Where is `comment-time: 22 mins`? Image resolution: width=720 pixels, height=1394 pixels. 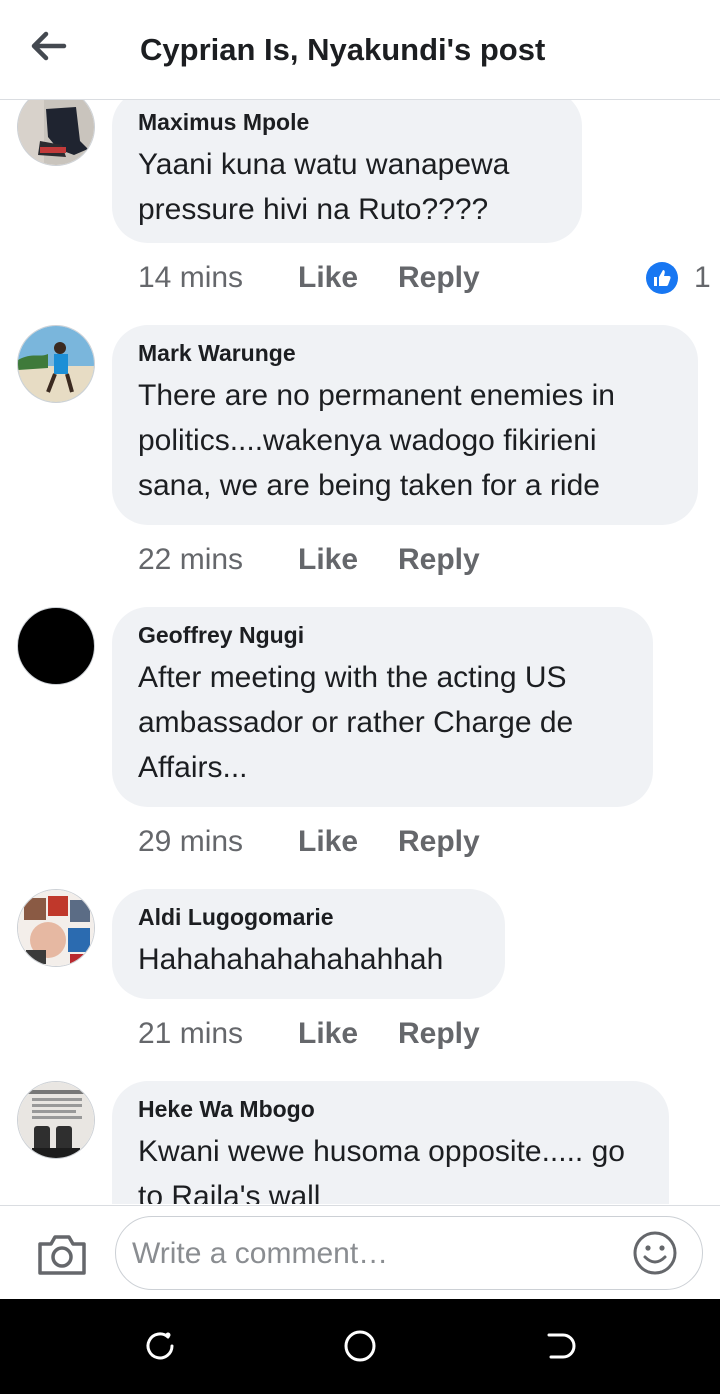
comment-time: 22 mins is located at coordinates (218, 560).